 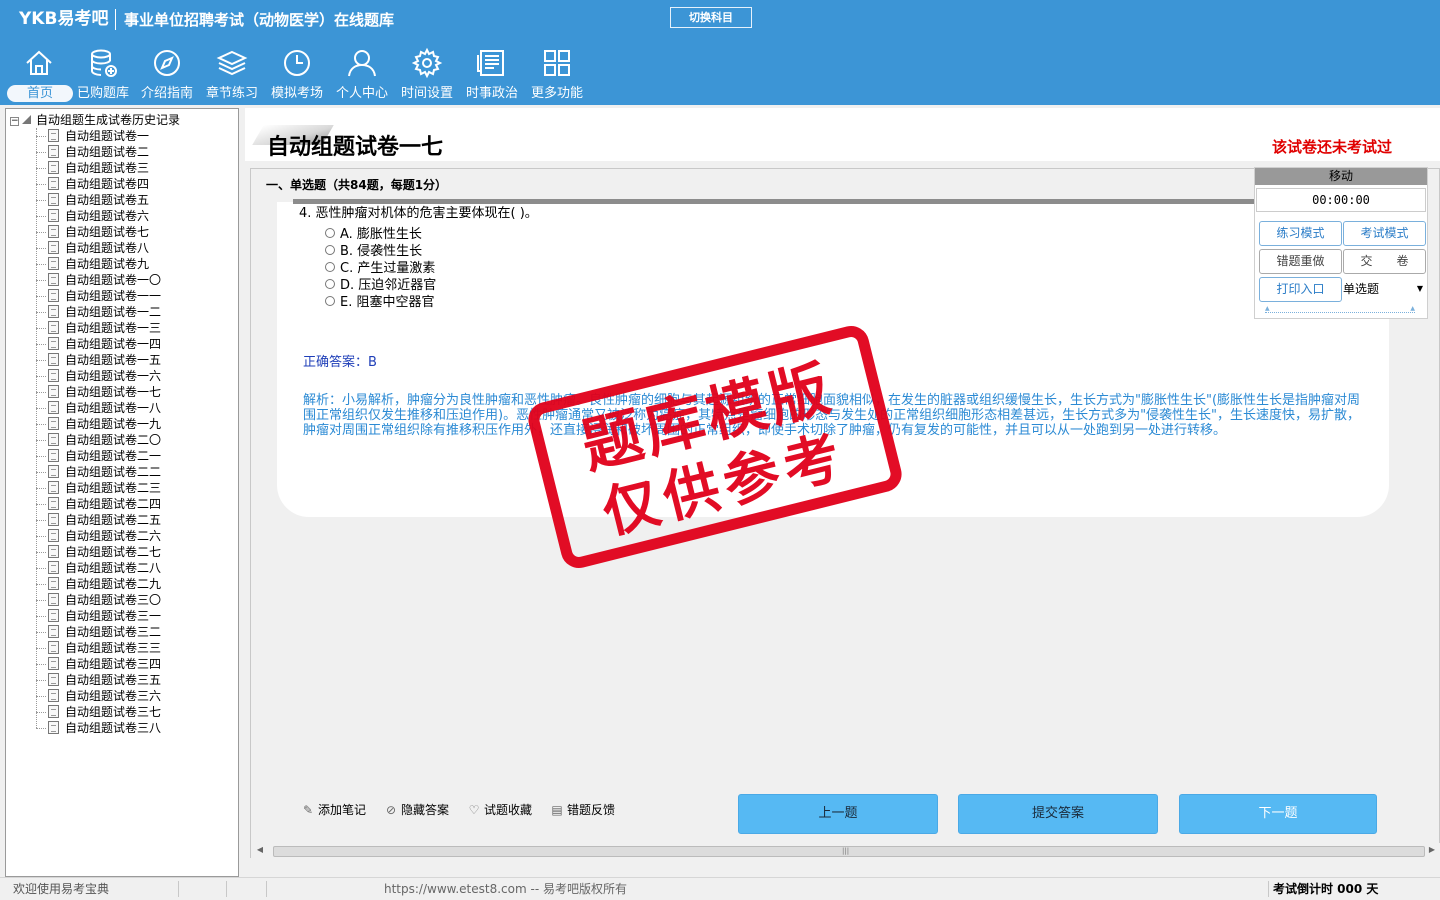 I want to click on paper-title: 自动组题试卷一七, so click(x=355, y=147).